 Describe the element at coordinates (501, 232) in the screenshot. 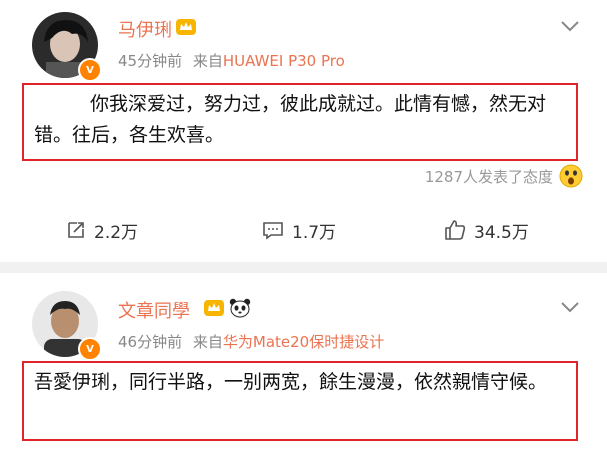

I see `like-count: 34.5万` at that location.